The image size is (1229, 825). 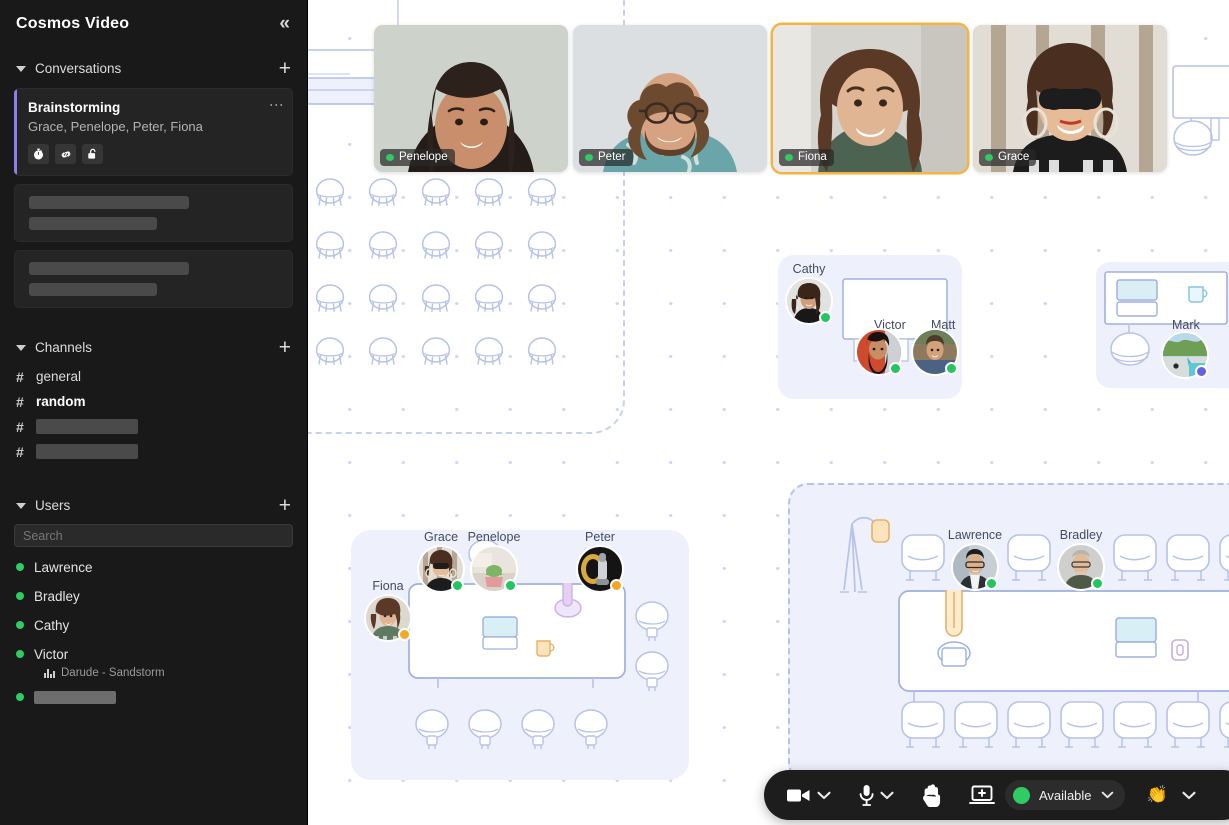 I want to click on map-avatar-penelope: Penelope, so click(x=494, y=561).